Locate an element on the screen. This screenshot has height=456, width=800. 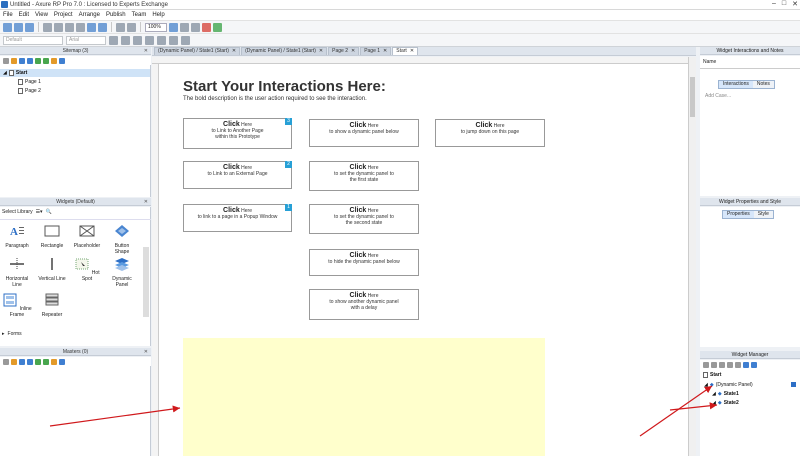
style-select: Default is located at coordinates (33, 40).